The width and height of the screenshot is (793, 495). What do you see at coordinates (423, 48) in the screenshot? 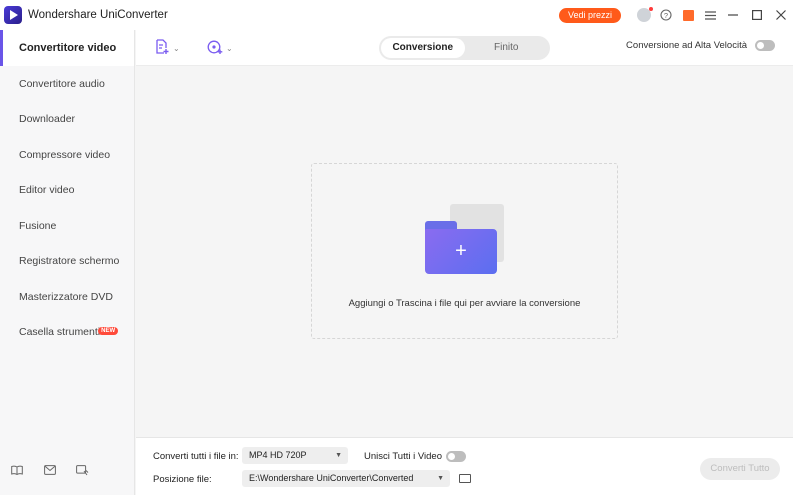
I see `tab-conversione: Conversione` at bounding box center [423, 48].